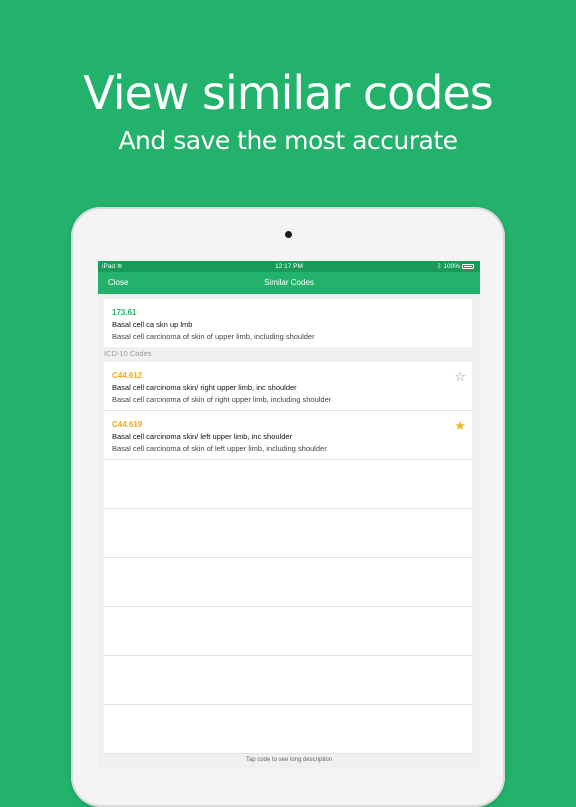 Image resolution: width=576 pixels, height=807 pixels. I want to click on status-bar: iPad ≋ 12:17 PM ᛒ 100%, so click(289, 266).